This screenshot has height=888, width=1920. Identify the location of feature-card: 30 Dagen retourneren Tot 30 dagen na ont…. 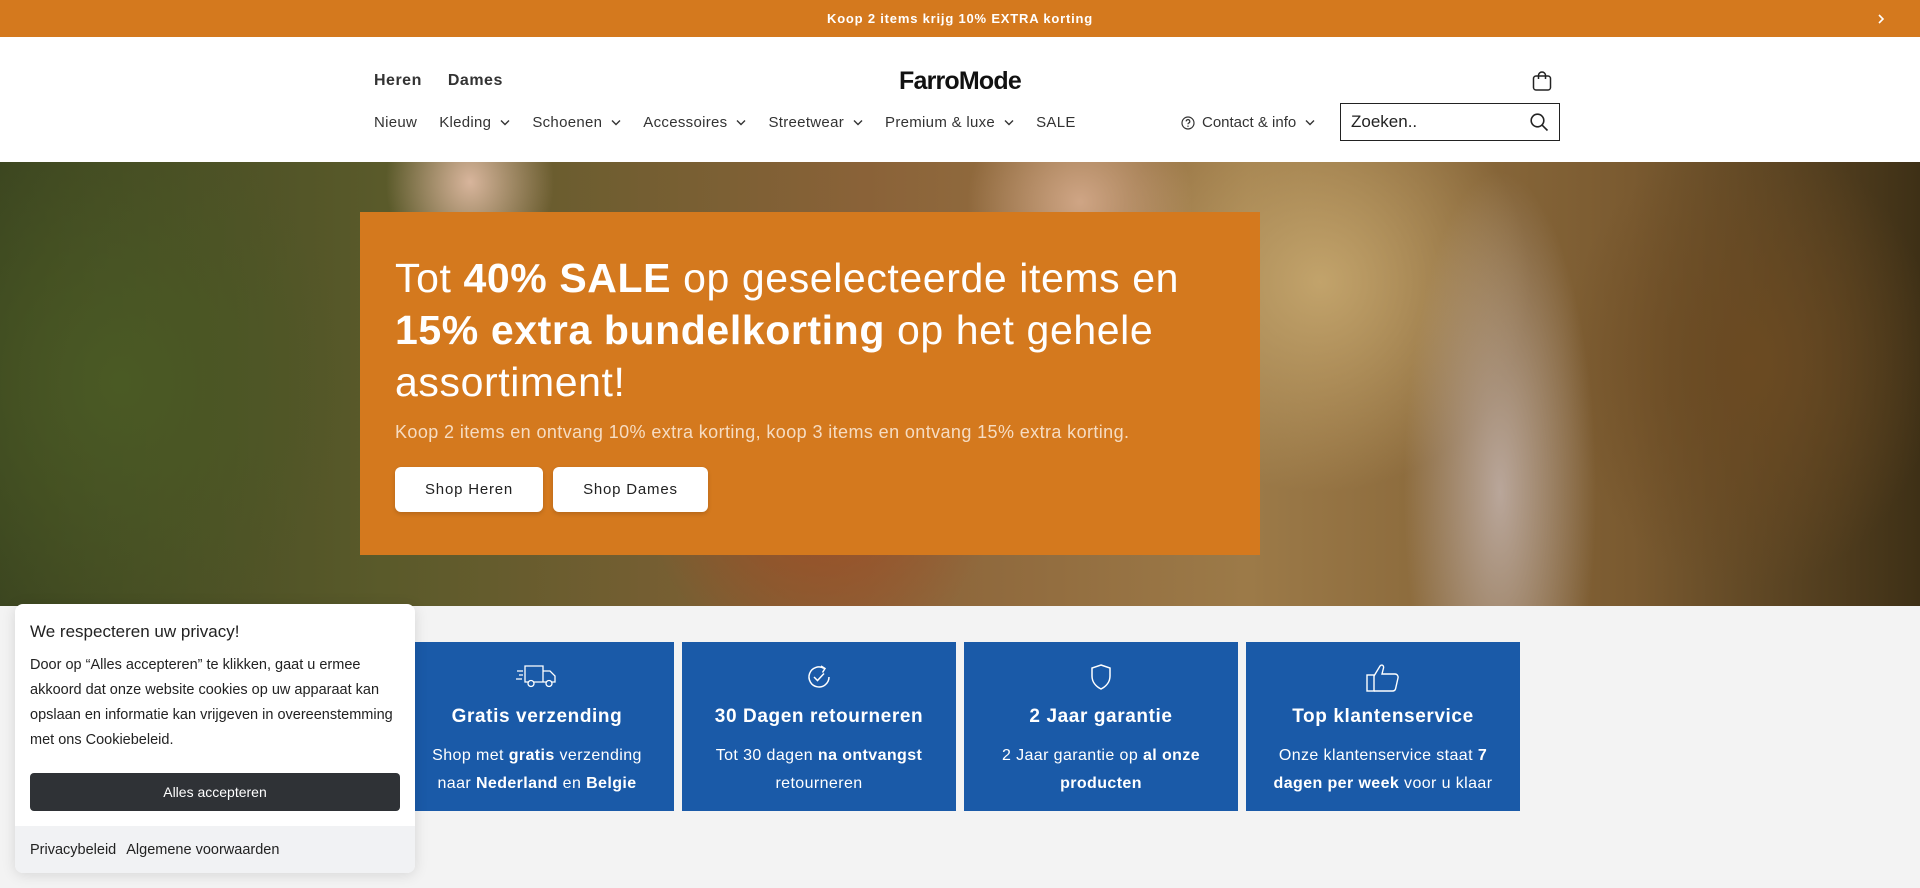
(819, 726).